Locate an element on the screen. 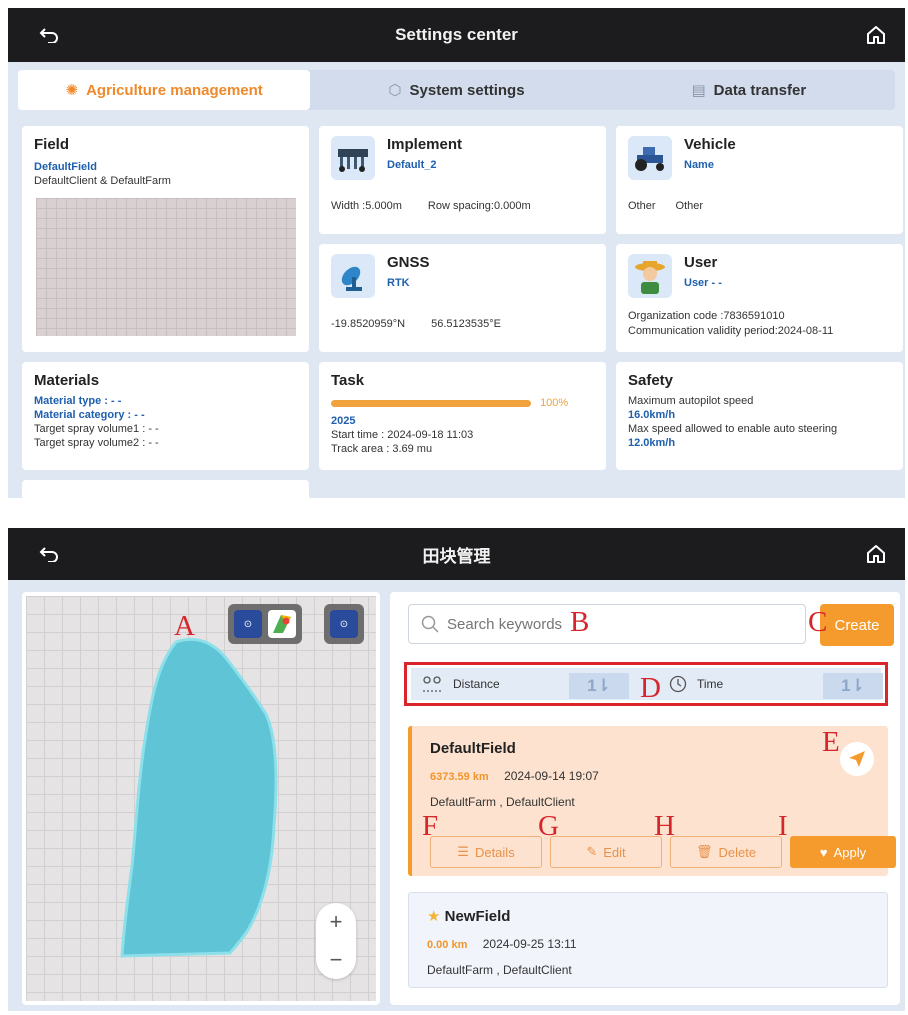  gnss-latitude: -19.8520959°N is located at coordinates (368, 324).